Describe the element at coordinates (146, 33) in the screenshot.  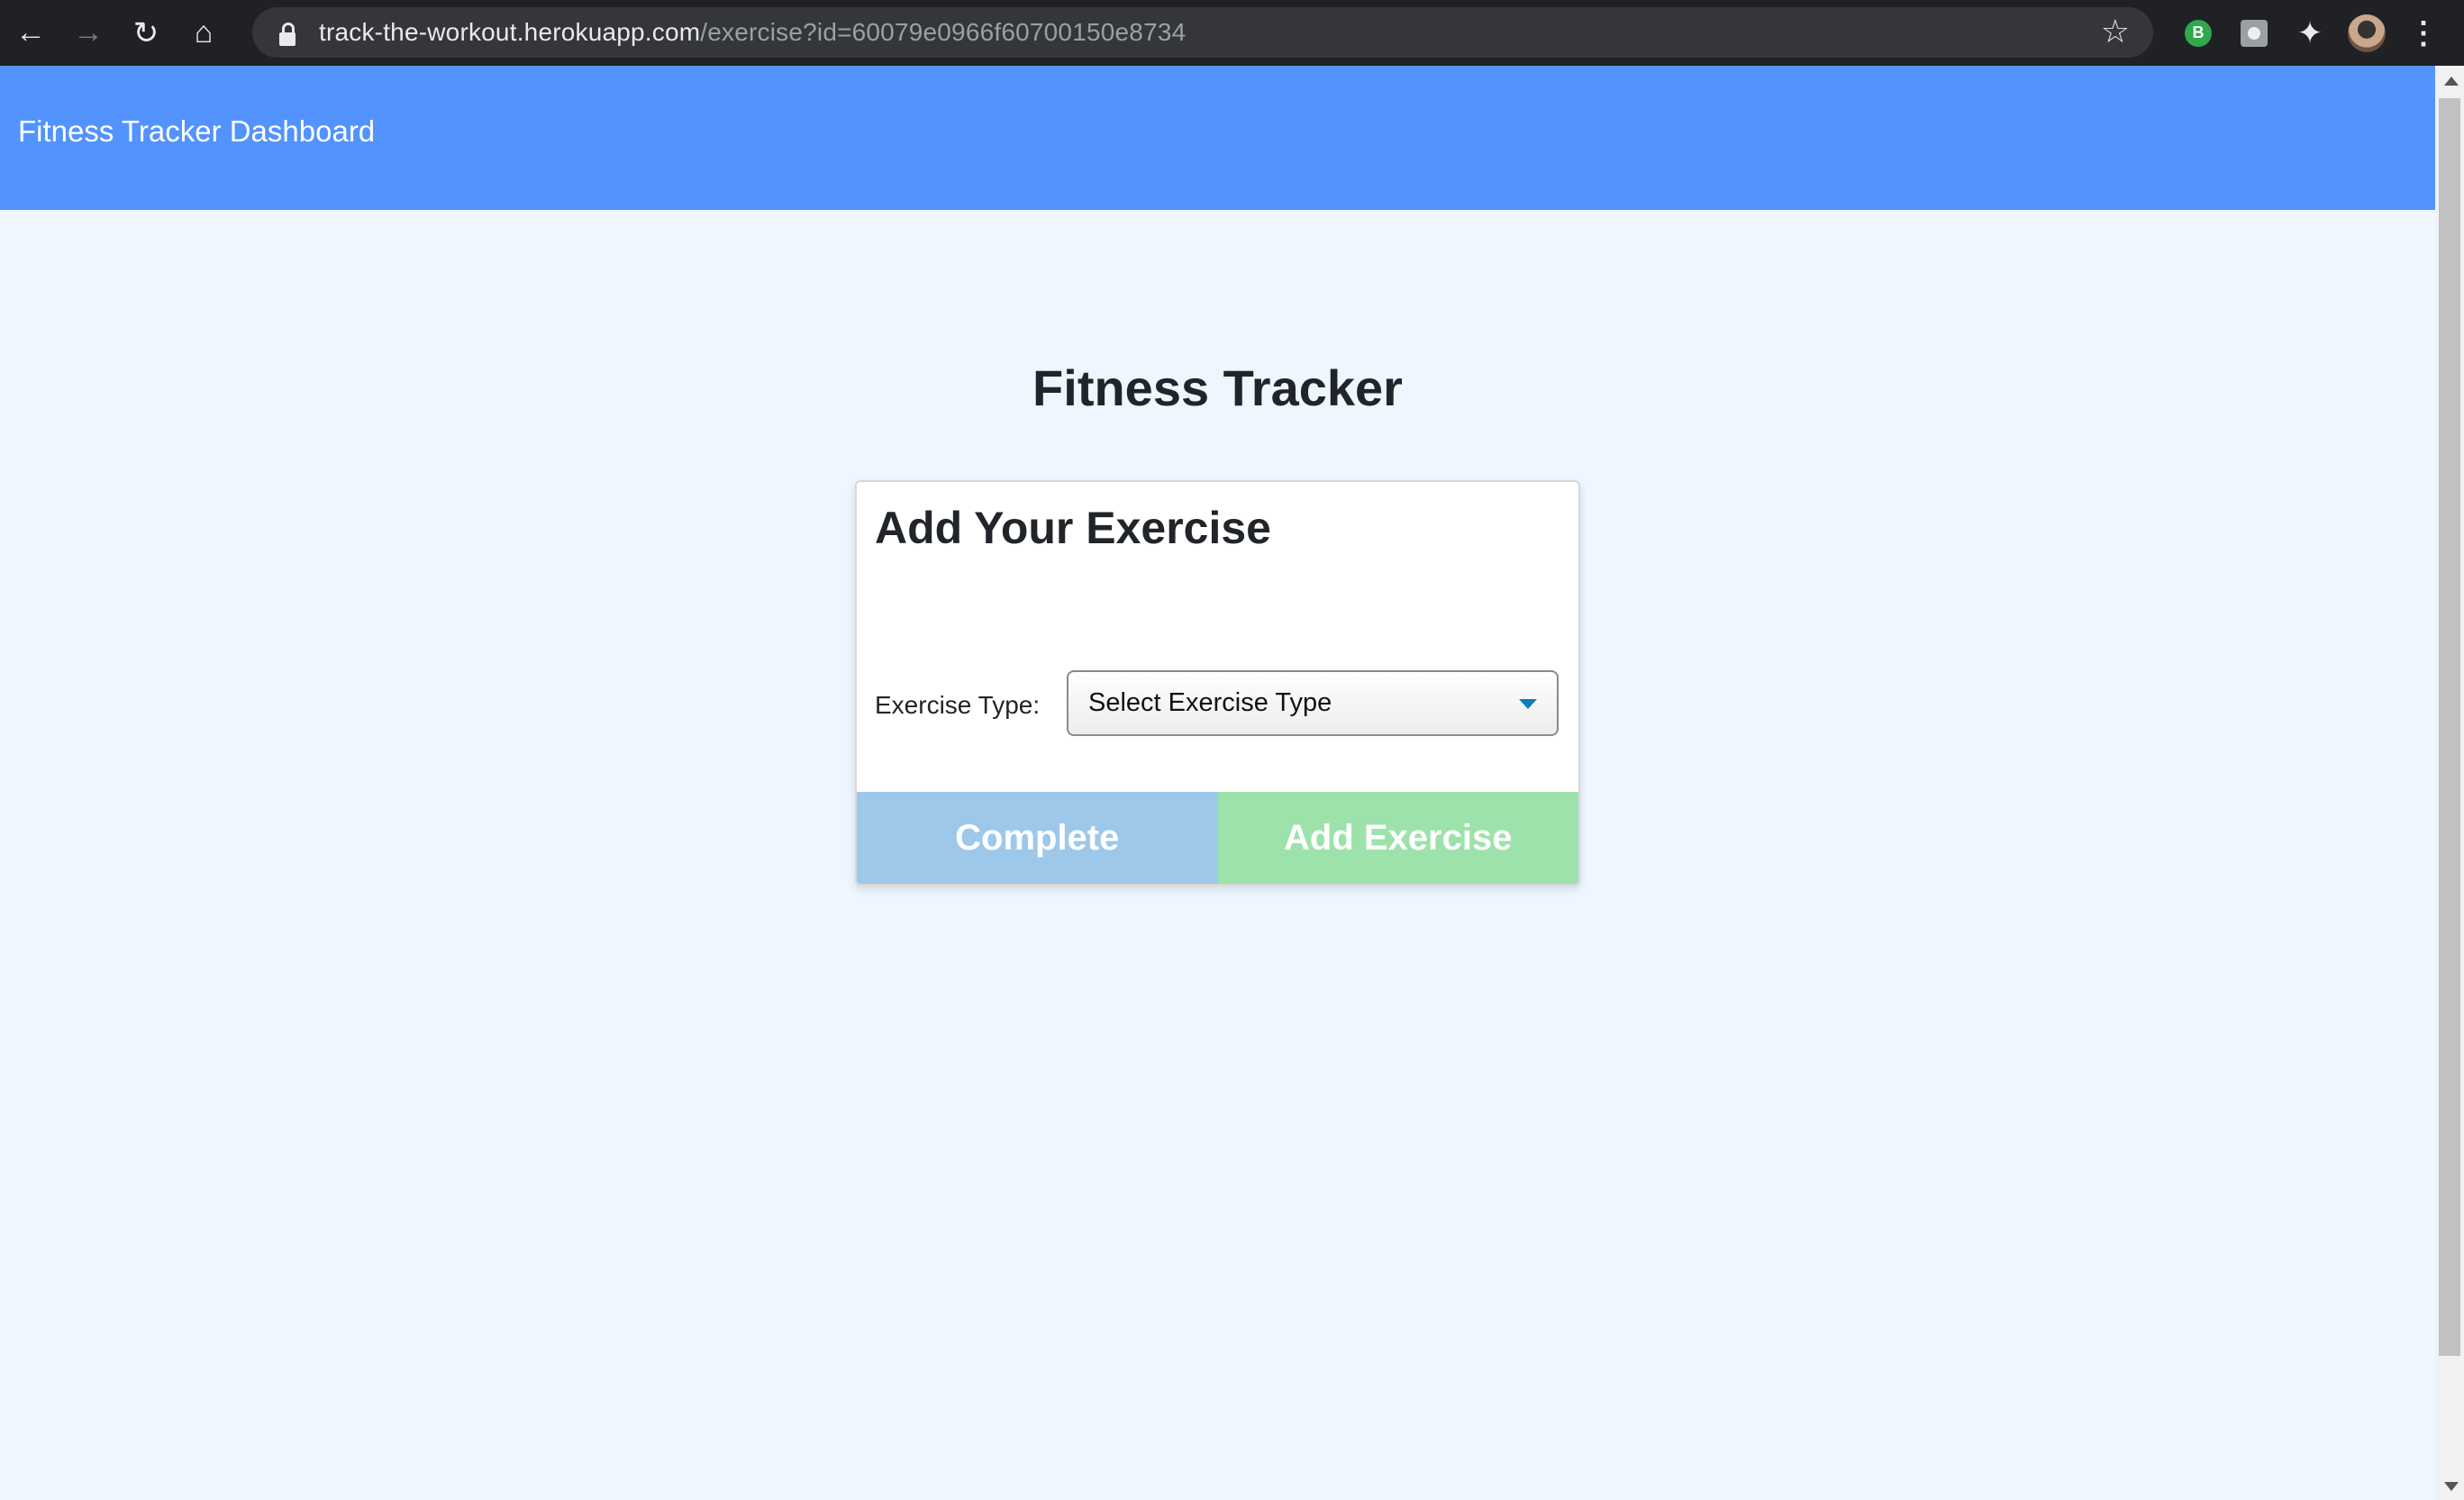
I see `reload-icon: ↻` at that location.